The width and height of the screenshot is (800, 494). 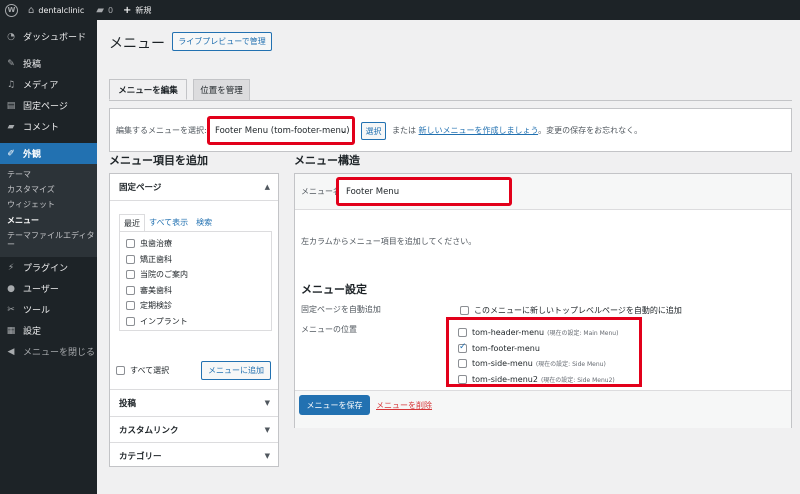 What do you see at coordinates (548, 349) in the screenshot?
I see `location-row-footer-menu: tom-footer-menu` at bounding box center [548, 349].